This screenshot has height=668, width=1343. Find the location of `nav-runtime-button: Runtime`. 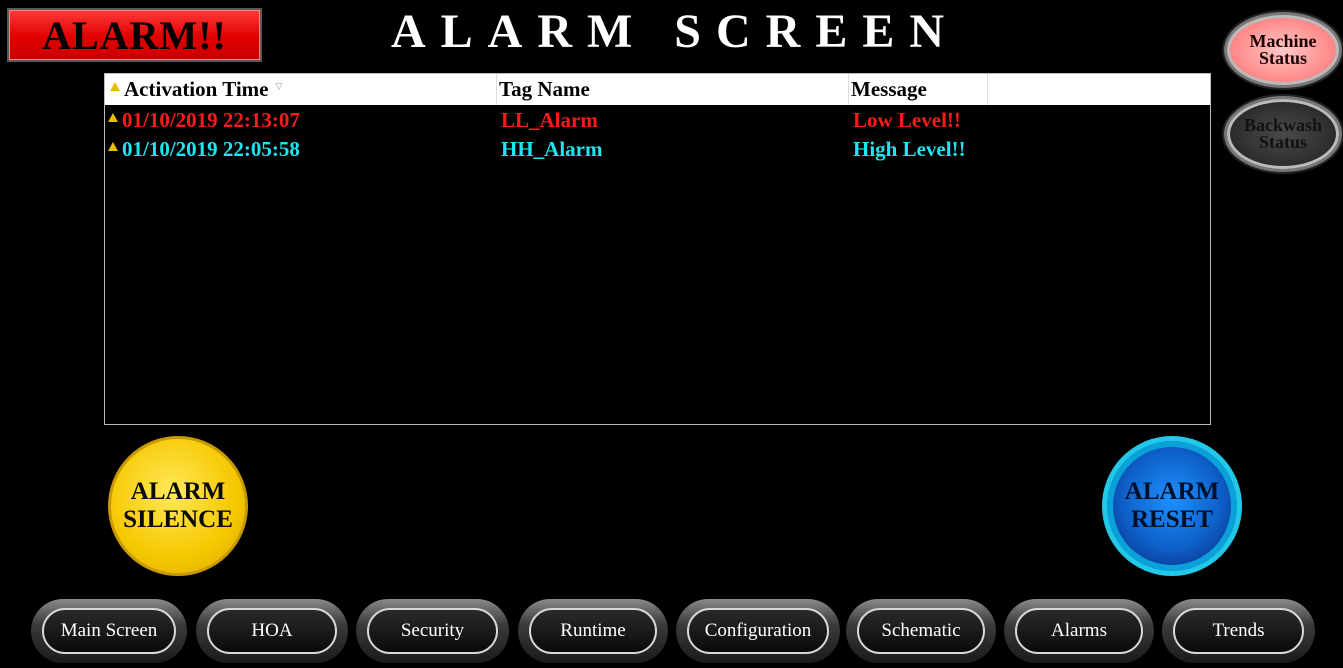

nav-runtime-button: Runtime is located at coordinates (593, 631).